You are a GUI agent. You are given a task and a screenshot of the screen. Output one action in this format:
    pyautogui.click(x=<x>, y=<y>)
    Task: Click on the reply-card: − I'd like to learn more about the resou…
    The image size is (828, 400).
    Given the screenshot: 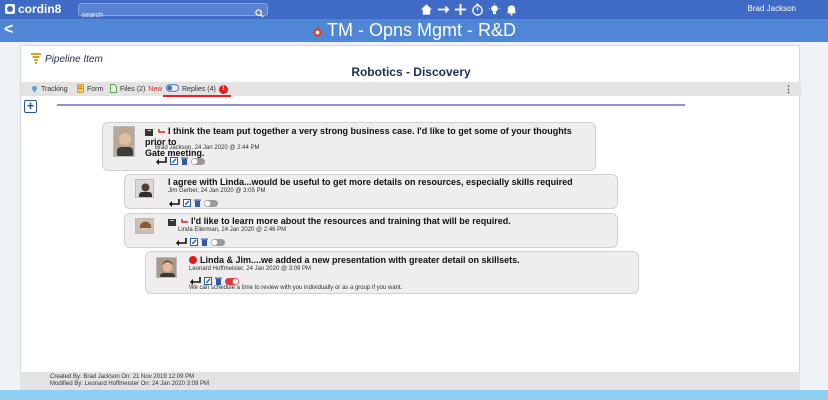 What is the action you would take?
    pyautogui.click(x=371, y=230)
    